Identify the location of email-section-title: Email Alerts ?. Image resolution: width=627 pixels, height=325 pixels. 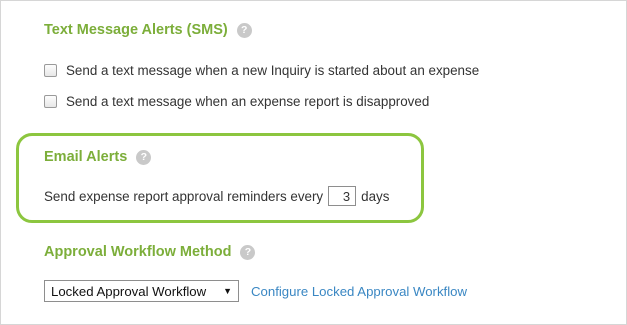
(98, 157).